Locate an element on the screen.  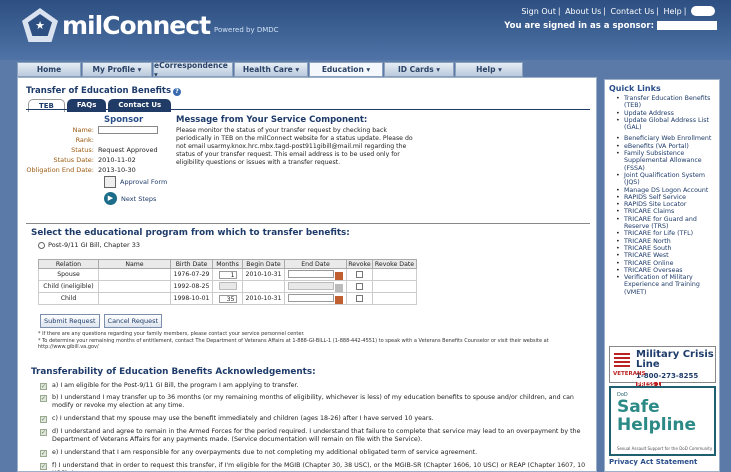
quick-link: TRICARE North is located at coordinates (667, 242).